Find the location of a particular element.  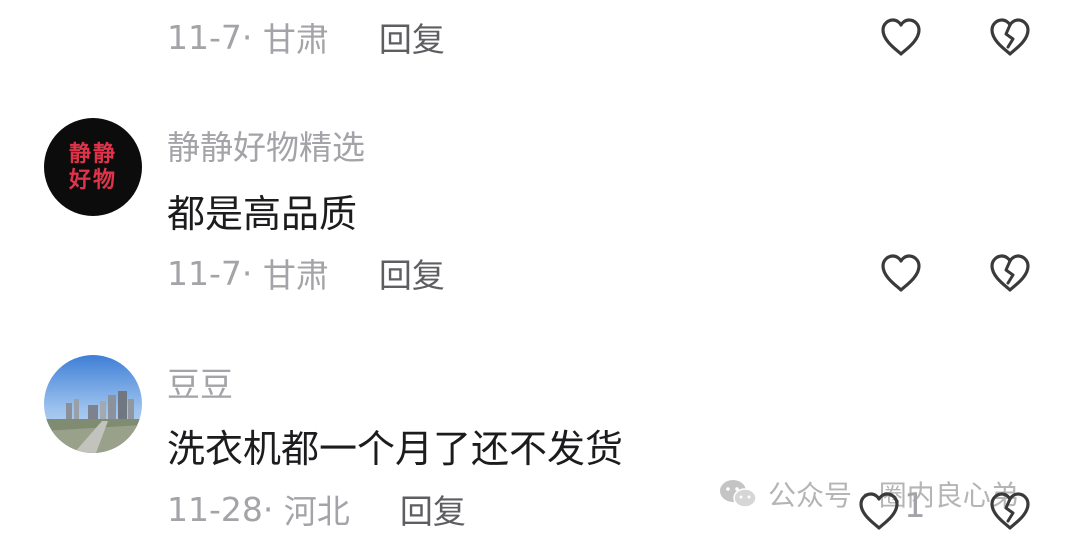

comment-text: 洗衣机都一个月了还不发货 is located at coordinates (395, 449).